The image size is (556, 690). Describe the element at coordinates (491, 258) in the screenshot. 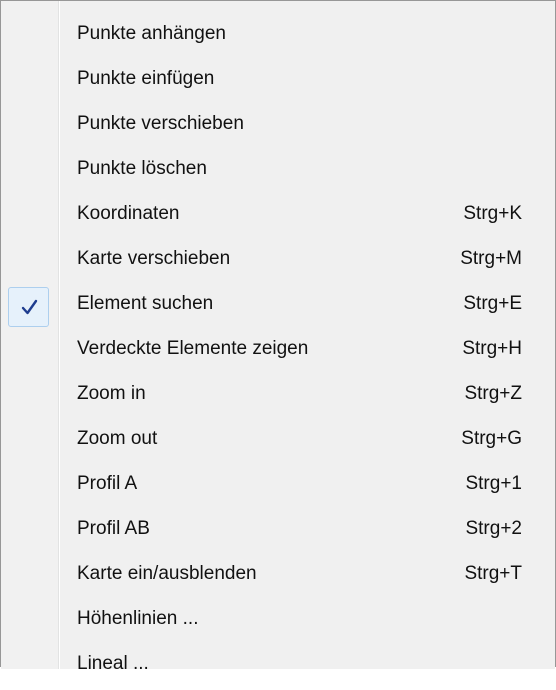

I see `menu-item-shortcut: Strg+M` at that location.